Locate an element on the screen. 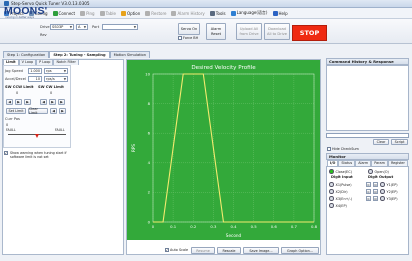  rev-label: Rev is located at coordinates (43, 35).